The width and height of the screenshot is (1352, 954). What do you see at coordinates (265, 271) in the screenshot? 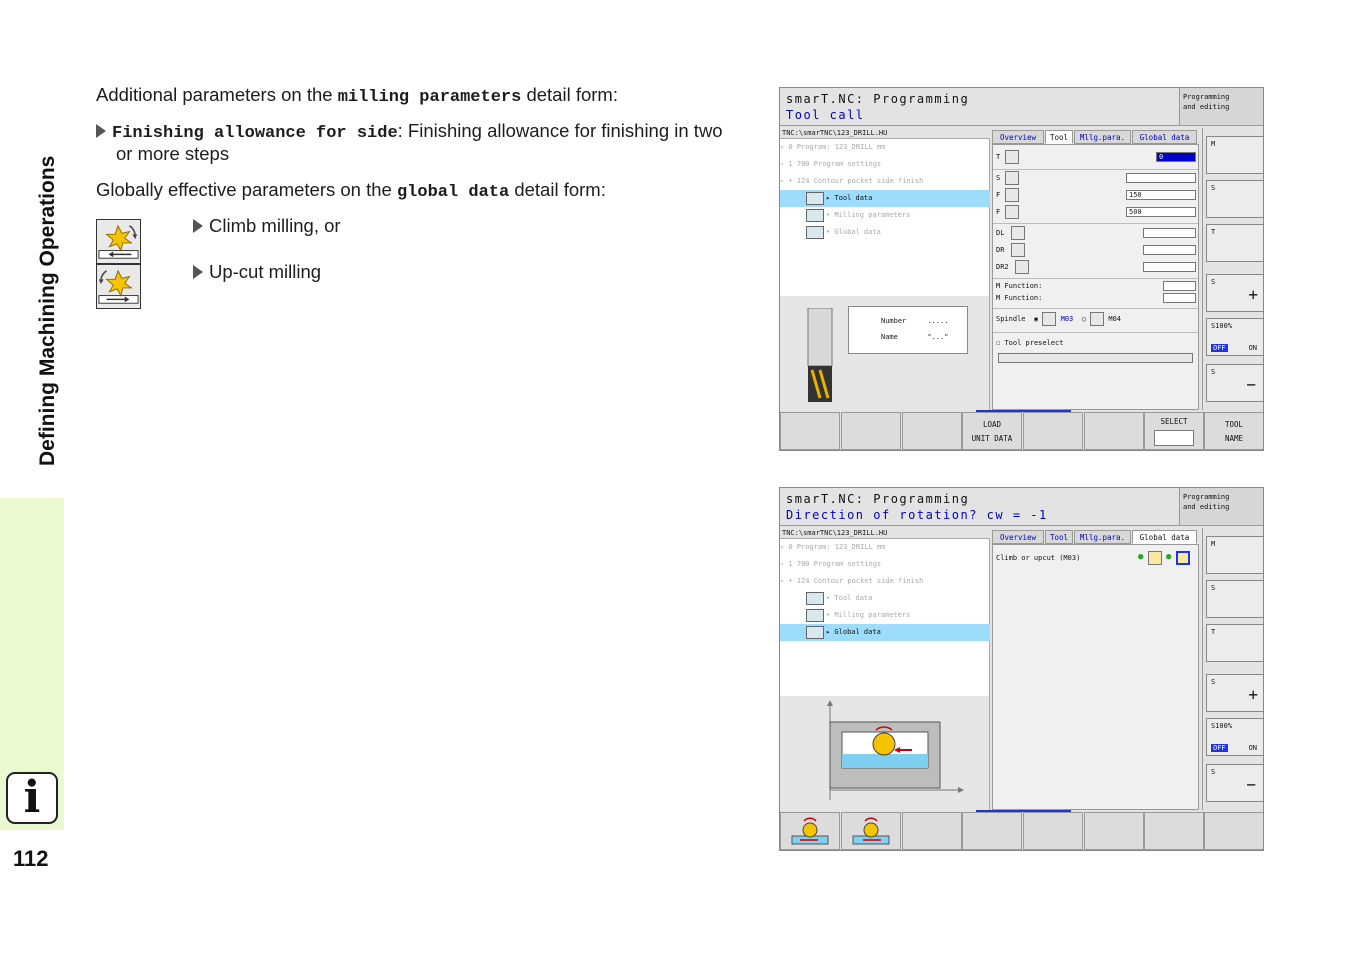
I see `option-text: Up-cut milling` at bounding box center [265, 271].